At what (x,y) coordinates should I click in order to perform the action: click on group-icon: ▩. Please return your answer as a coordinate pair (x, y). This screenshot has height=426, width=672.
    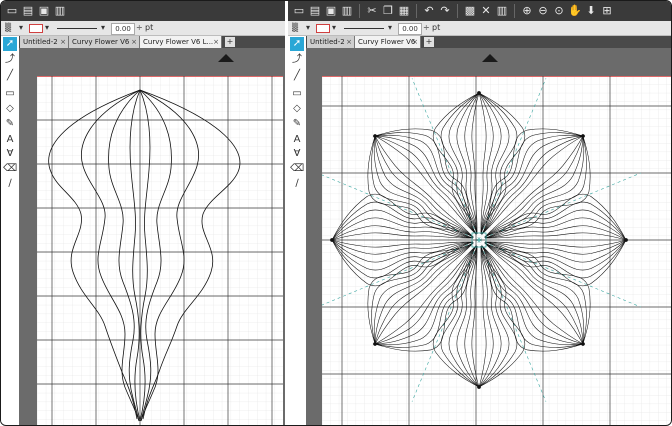
    Looking at the image, I should click on (470, 11).